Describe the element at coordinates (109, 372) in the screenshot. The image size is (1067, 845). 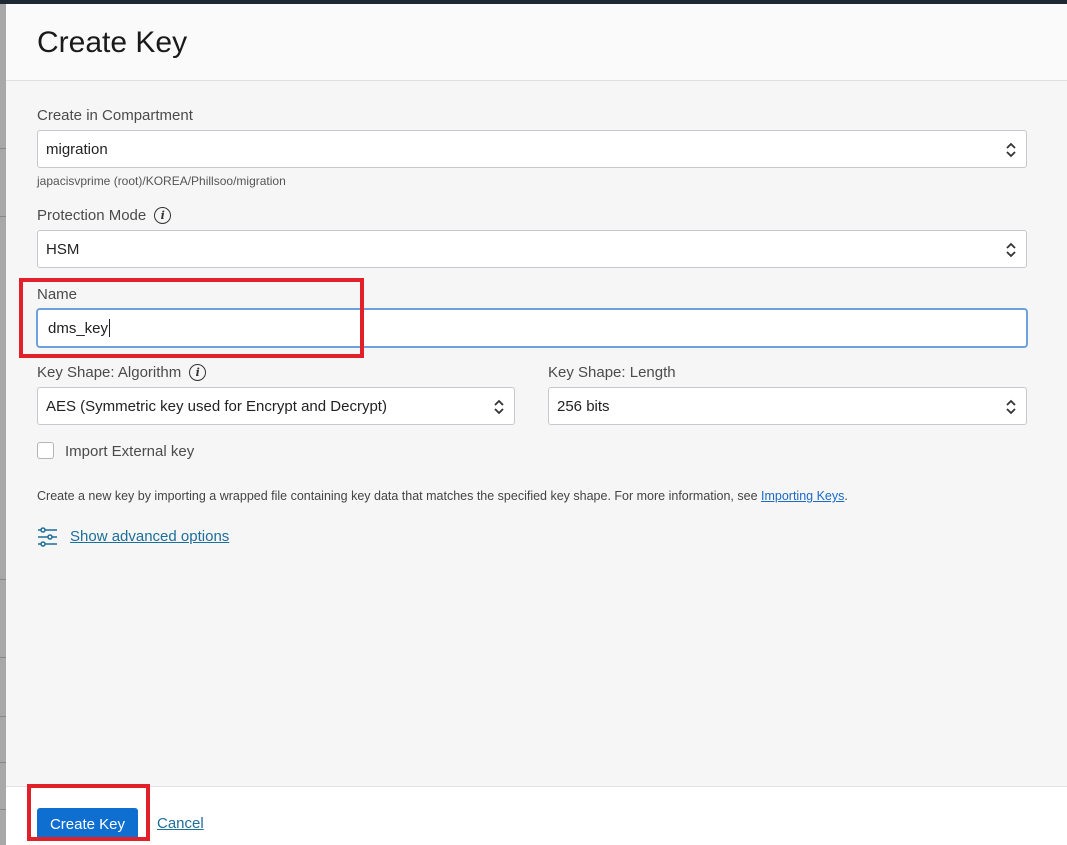
I see `algorithm-label-text: Key Shape: Algorithm` at that location.